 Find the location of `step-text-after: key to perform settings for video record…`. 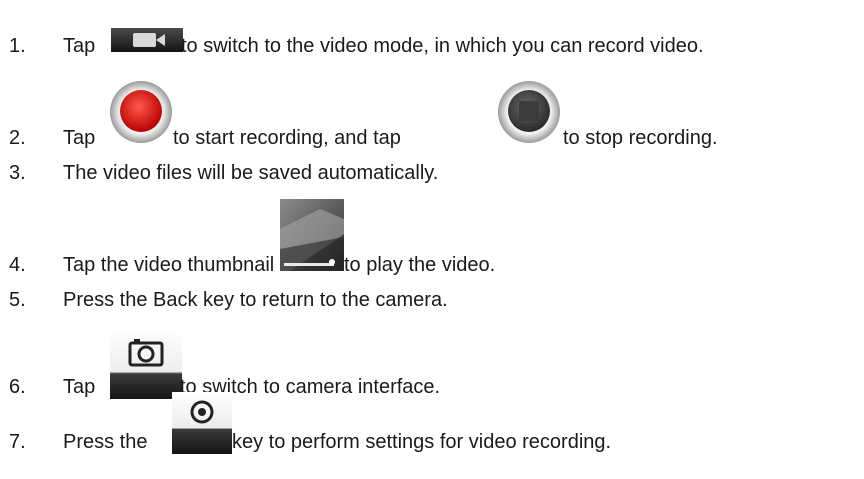

step-text-after: key to perform settings for video record… is located at coordinates (422, 442).